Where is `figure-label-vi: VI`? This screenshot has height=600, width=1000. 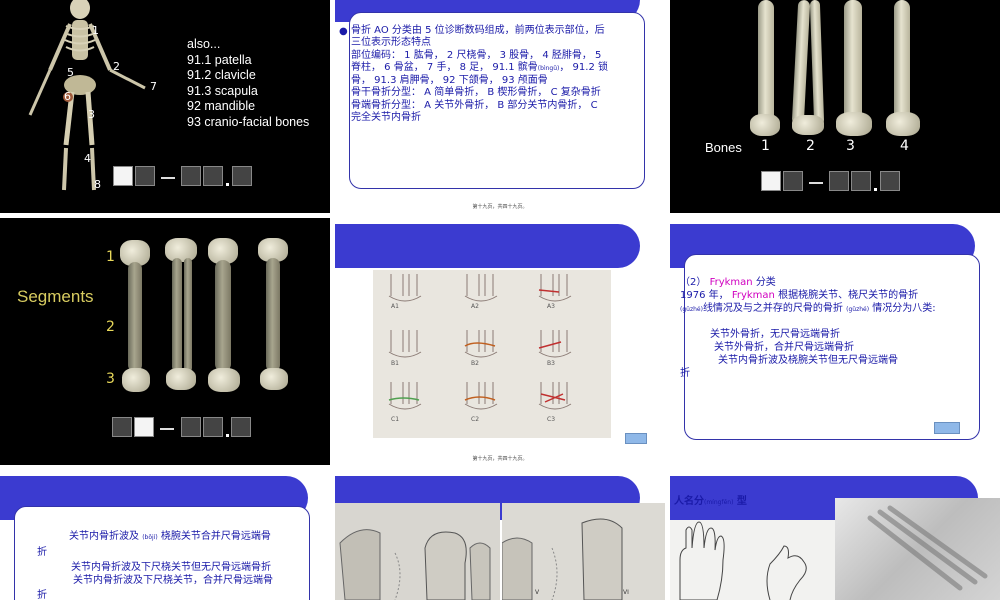
figure-label-vi: VI is located at coordinates (626, 592).